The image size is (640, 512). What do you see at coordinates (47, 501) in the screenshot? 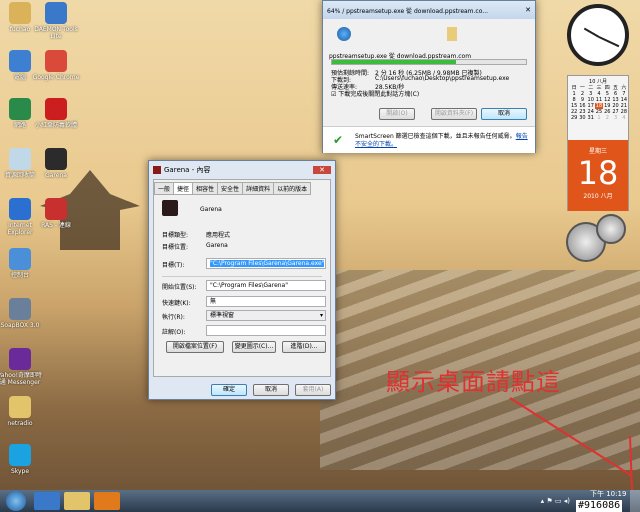
I see `taskbar-ie-icon` at bounding box center [47, 501].